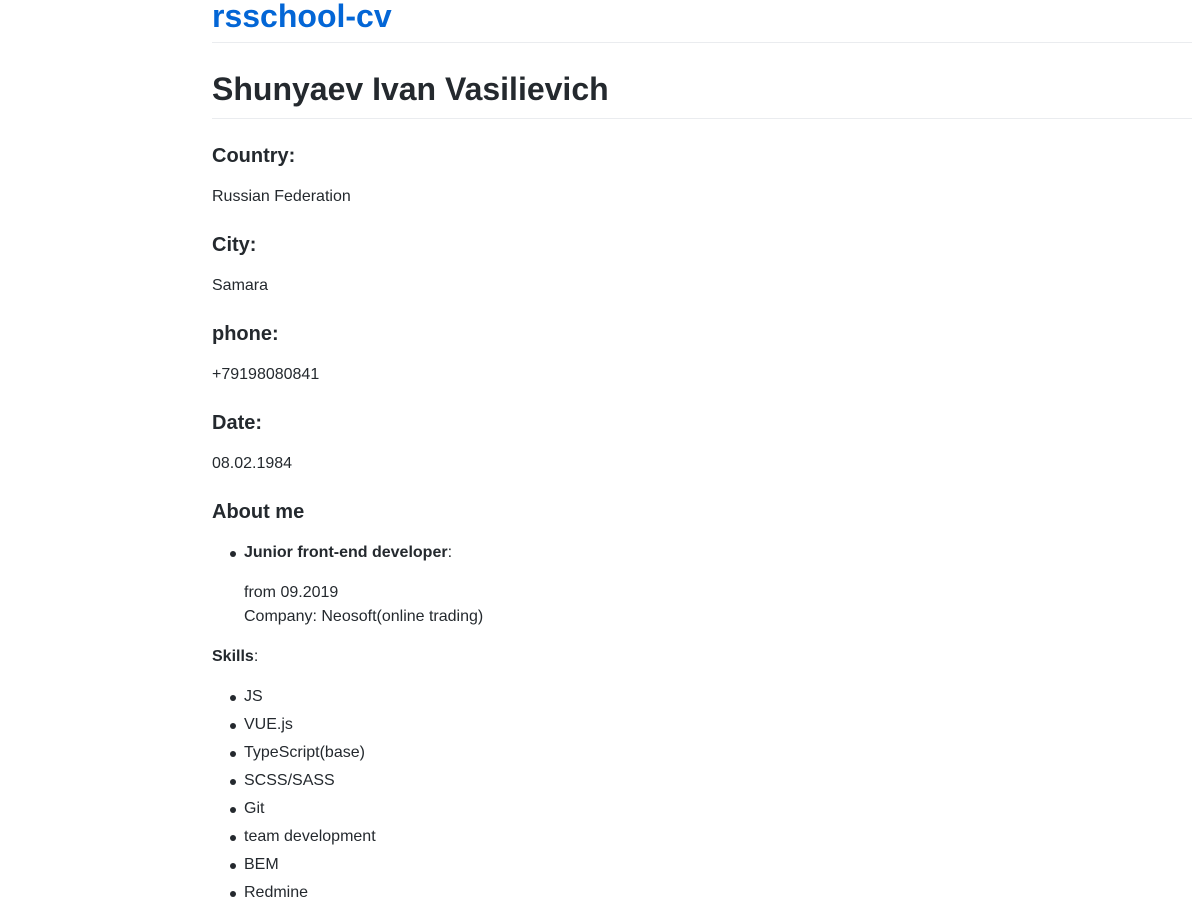  Describe the element at coordinates (702, 865) in the screenshot. I see `skill-item: BEM` at that location.